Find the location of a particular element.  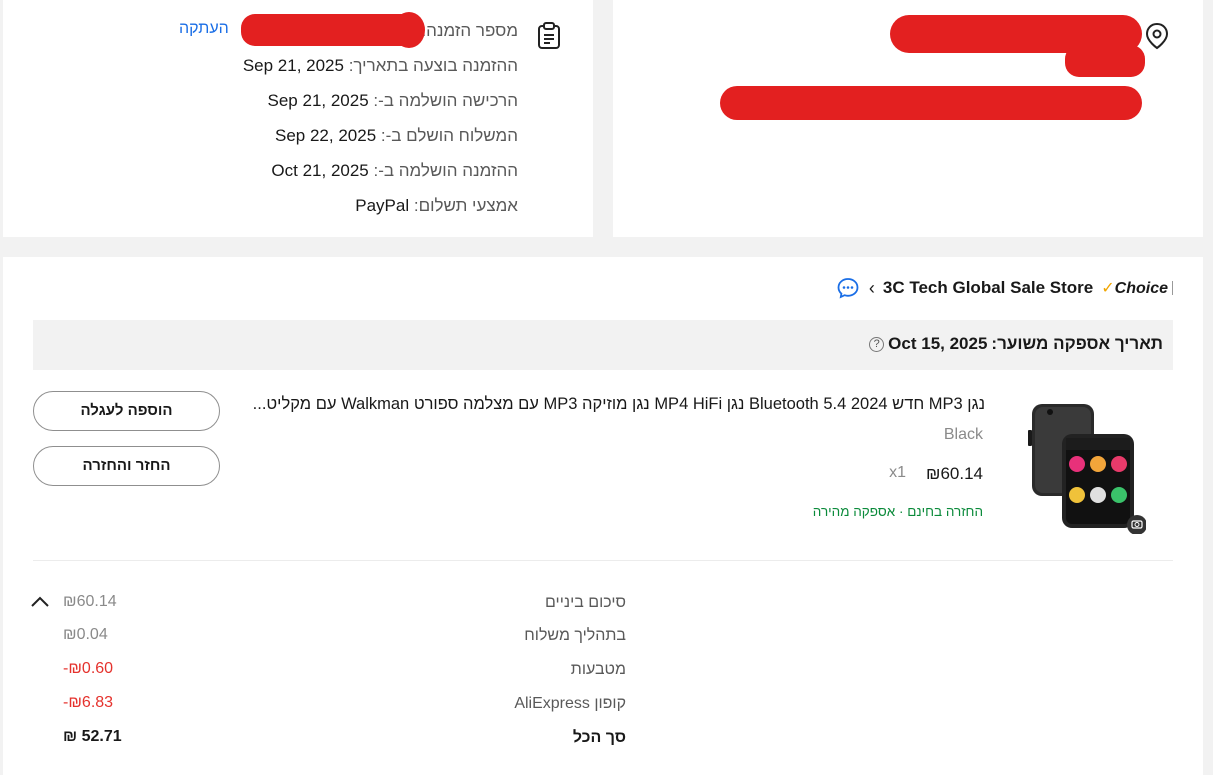

camera-icon is located at coordinates (1137, 525).